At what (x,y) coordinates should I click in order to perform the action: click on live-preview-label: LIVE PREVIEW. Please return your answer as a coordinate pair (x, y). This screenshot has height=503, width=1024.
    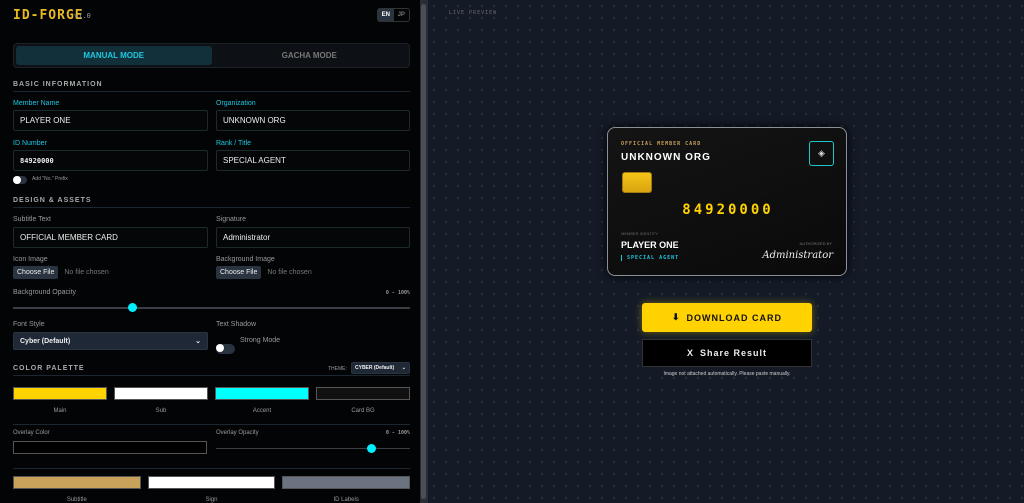
    Looking at the image, I should click on (473, 13).